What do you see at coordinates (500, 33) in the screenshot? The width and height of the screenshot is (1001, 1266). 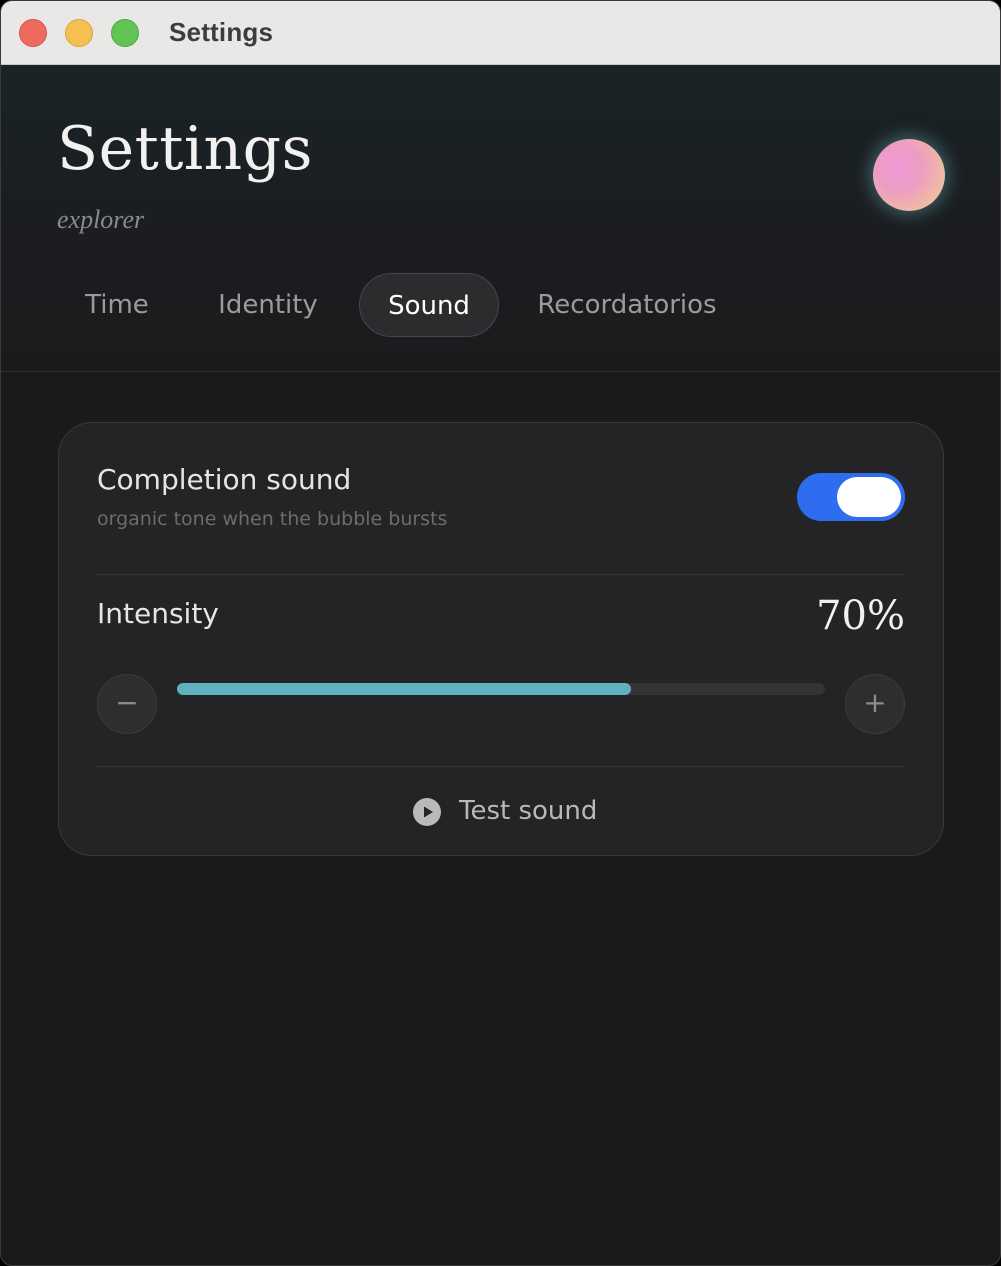 I see `title-bar: Settings` at bounding box center [500, 33].